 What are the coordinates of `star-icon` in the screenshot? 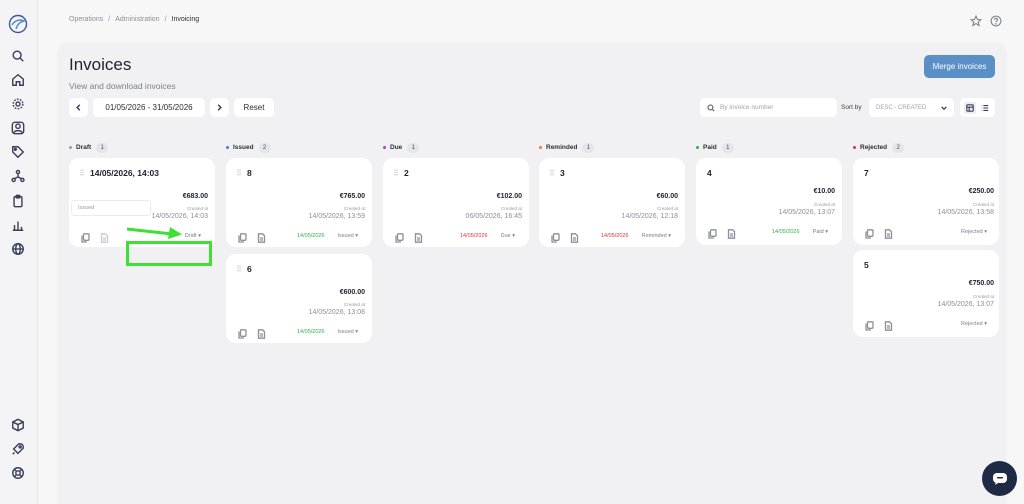 It's located at (976, 23).